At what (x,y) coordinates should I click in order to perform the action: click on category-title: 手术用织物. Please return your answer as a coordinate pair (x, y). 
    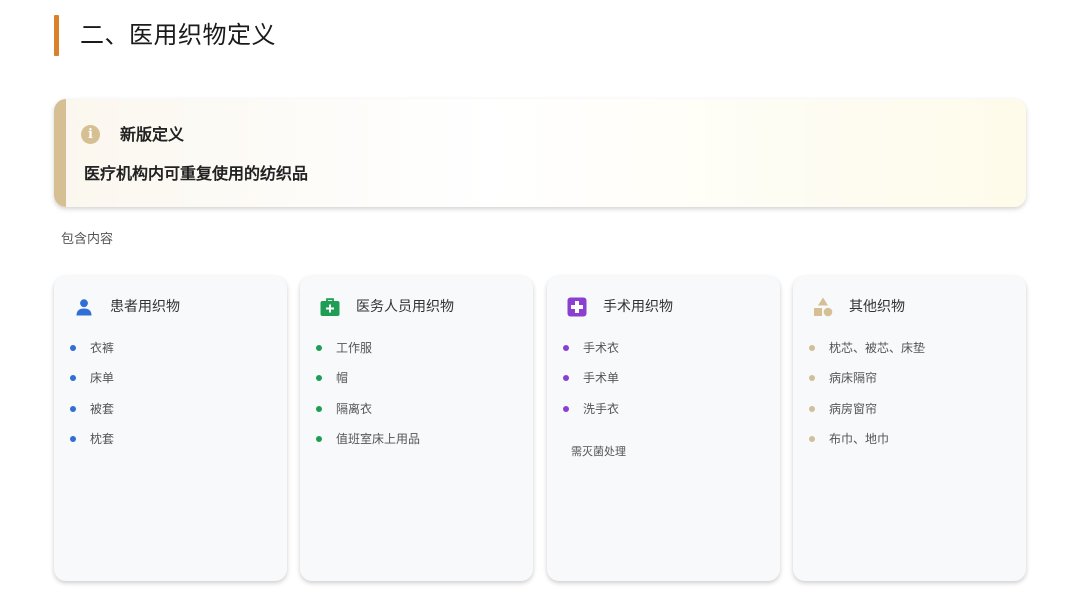
    Looking at the image, I should click on (638, 307).